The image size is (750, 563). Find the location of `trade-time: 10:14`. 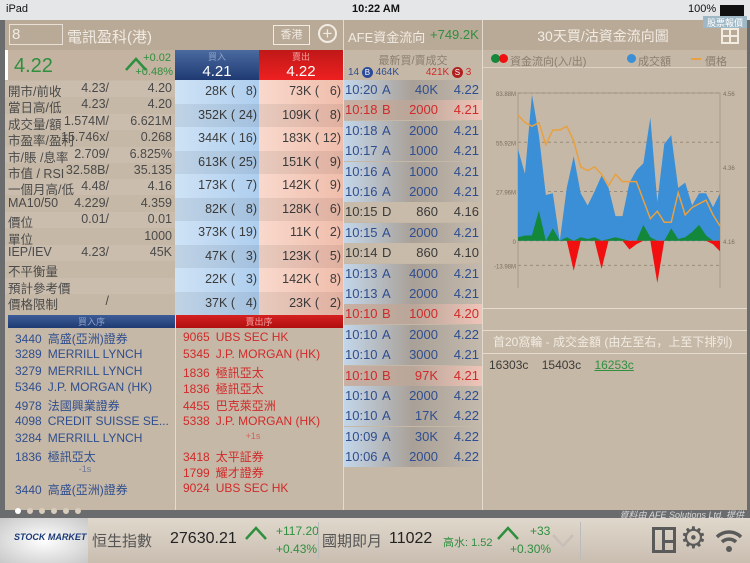

trade-time: 10:14 is located at coordinates (361, 253).